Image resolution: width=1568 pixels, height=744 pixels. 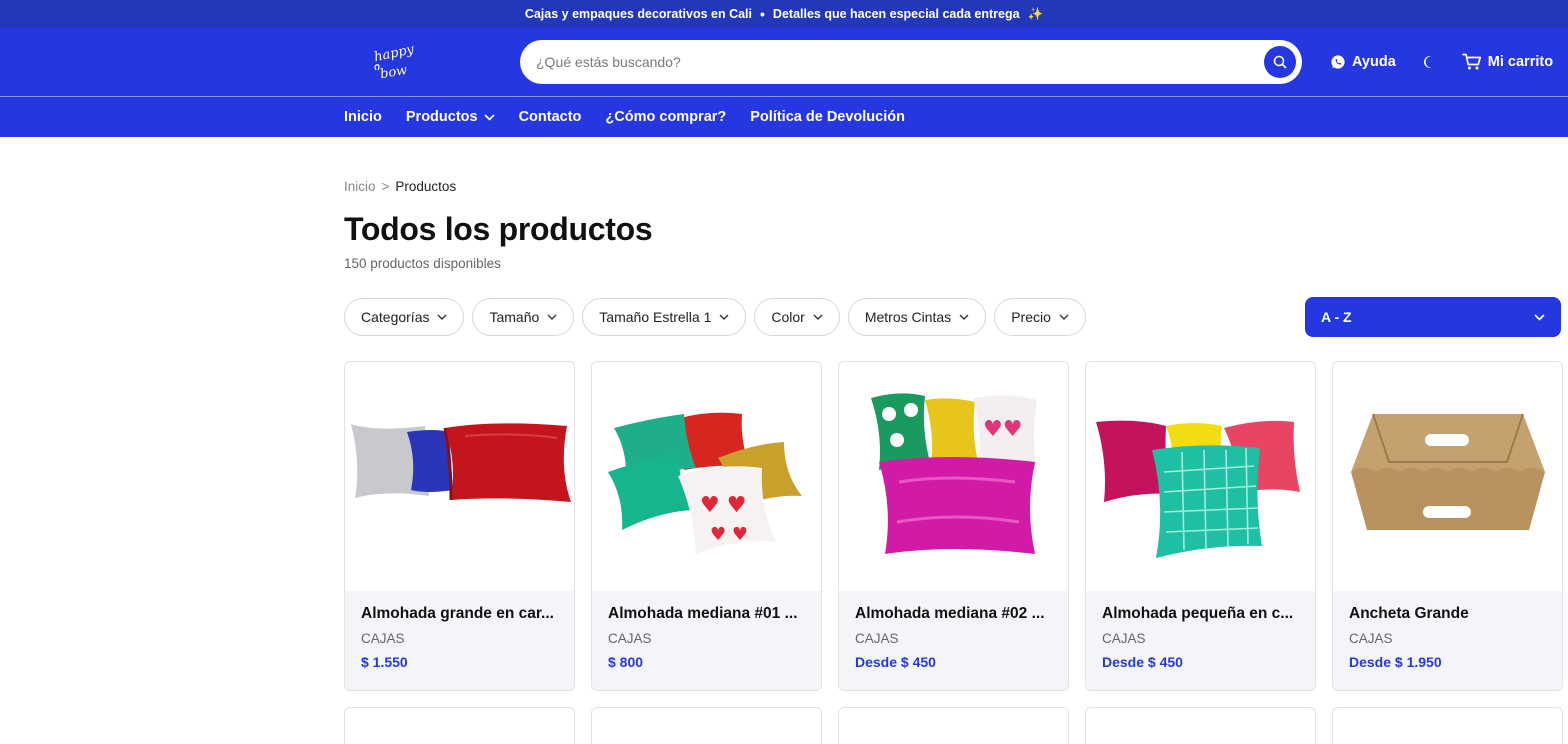 I want to click on nav-item-label: Productos, so click(x=441, y=117).